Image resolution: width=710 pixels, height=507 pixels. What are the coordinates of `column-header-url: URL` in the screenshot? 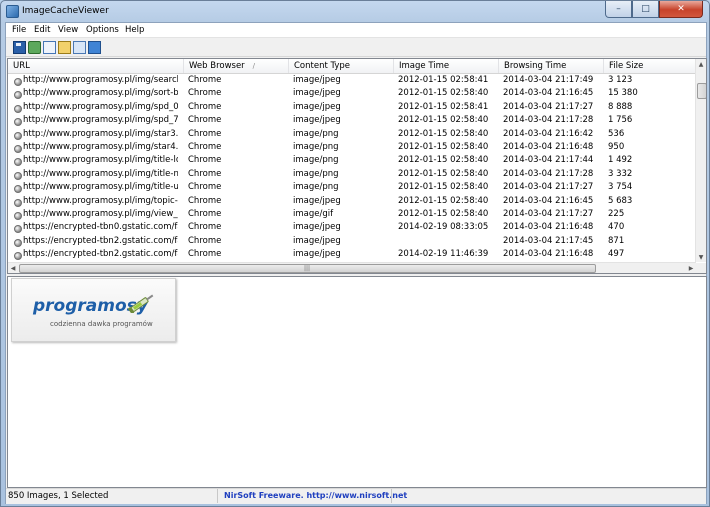 It's located at (96, 66).